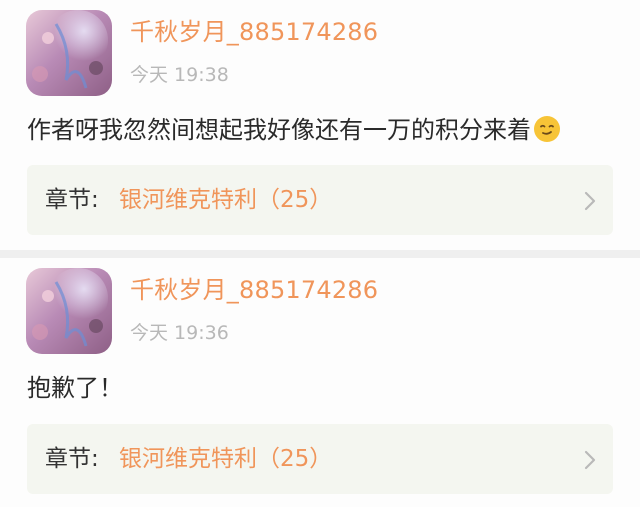 The image size is (640, 507). Describe the element at coordinates (179, 333) in the screenshot. I see `timestamp: 今天 19:36` at that location.